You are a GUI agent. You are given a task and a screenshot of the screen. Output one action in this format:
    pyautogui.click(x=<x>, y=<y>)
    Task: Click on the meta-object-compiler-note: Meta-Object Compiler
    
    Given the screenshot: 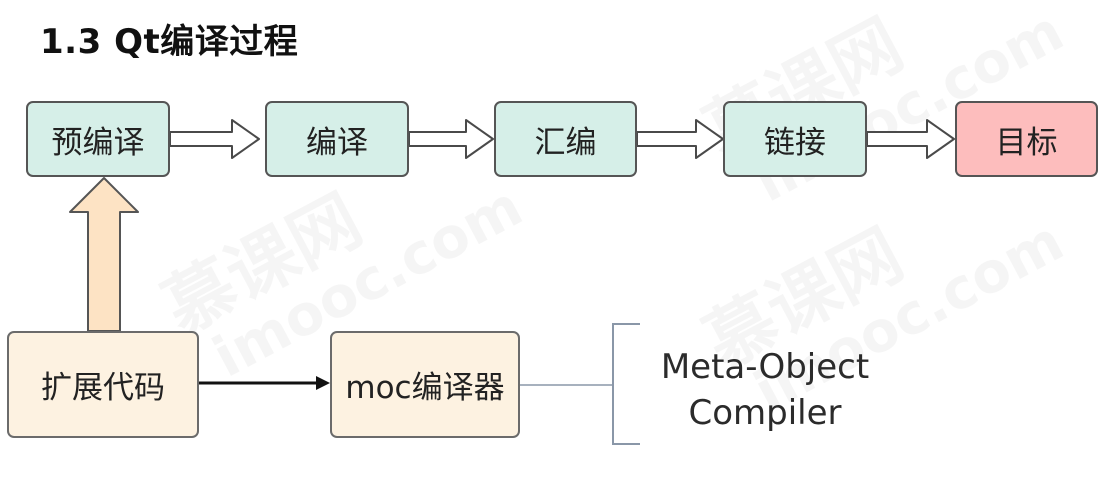 What is the action you would take?
    pyautogui.click(x=765, y=390)
    